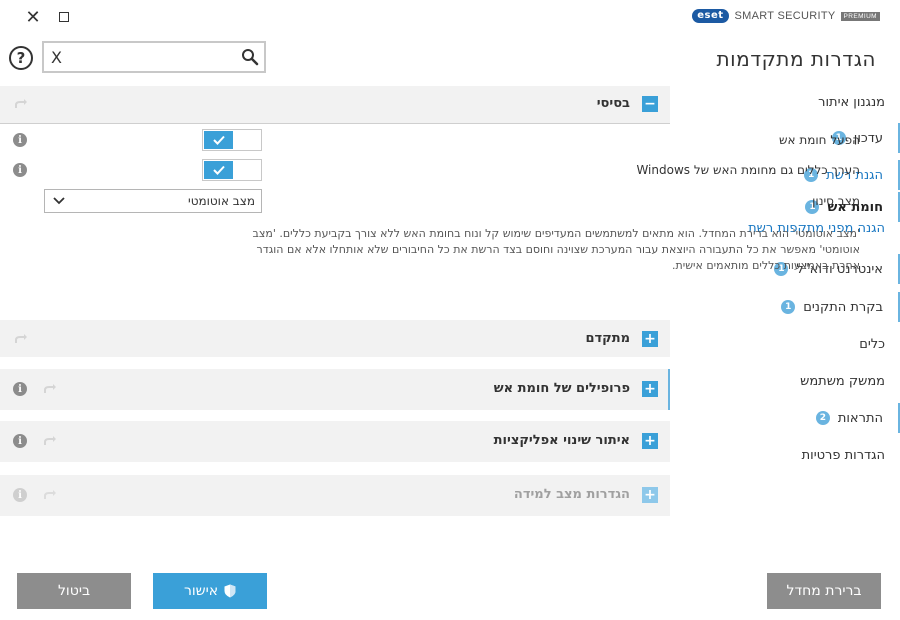 The height and width of the screenshot is (620, 900). I want to click on notification-badge: 1, so click(788, 307).